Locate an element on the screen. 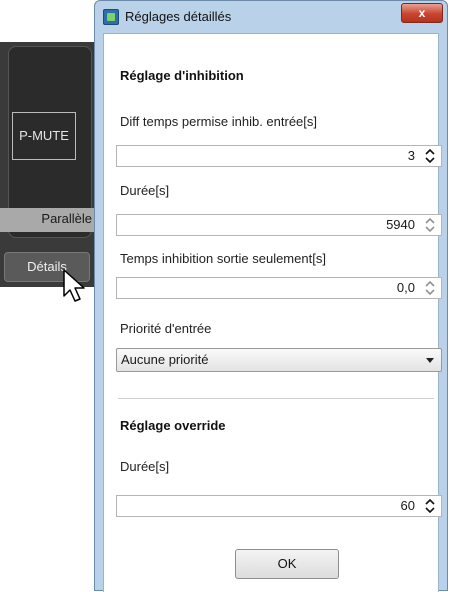 The image size is (452, 592). input-priority-select: Aucune priorité is located at coordinates (279, 360).